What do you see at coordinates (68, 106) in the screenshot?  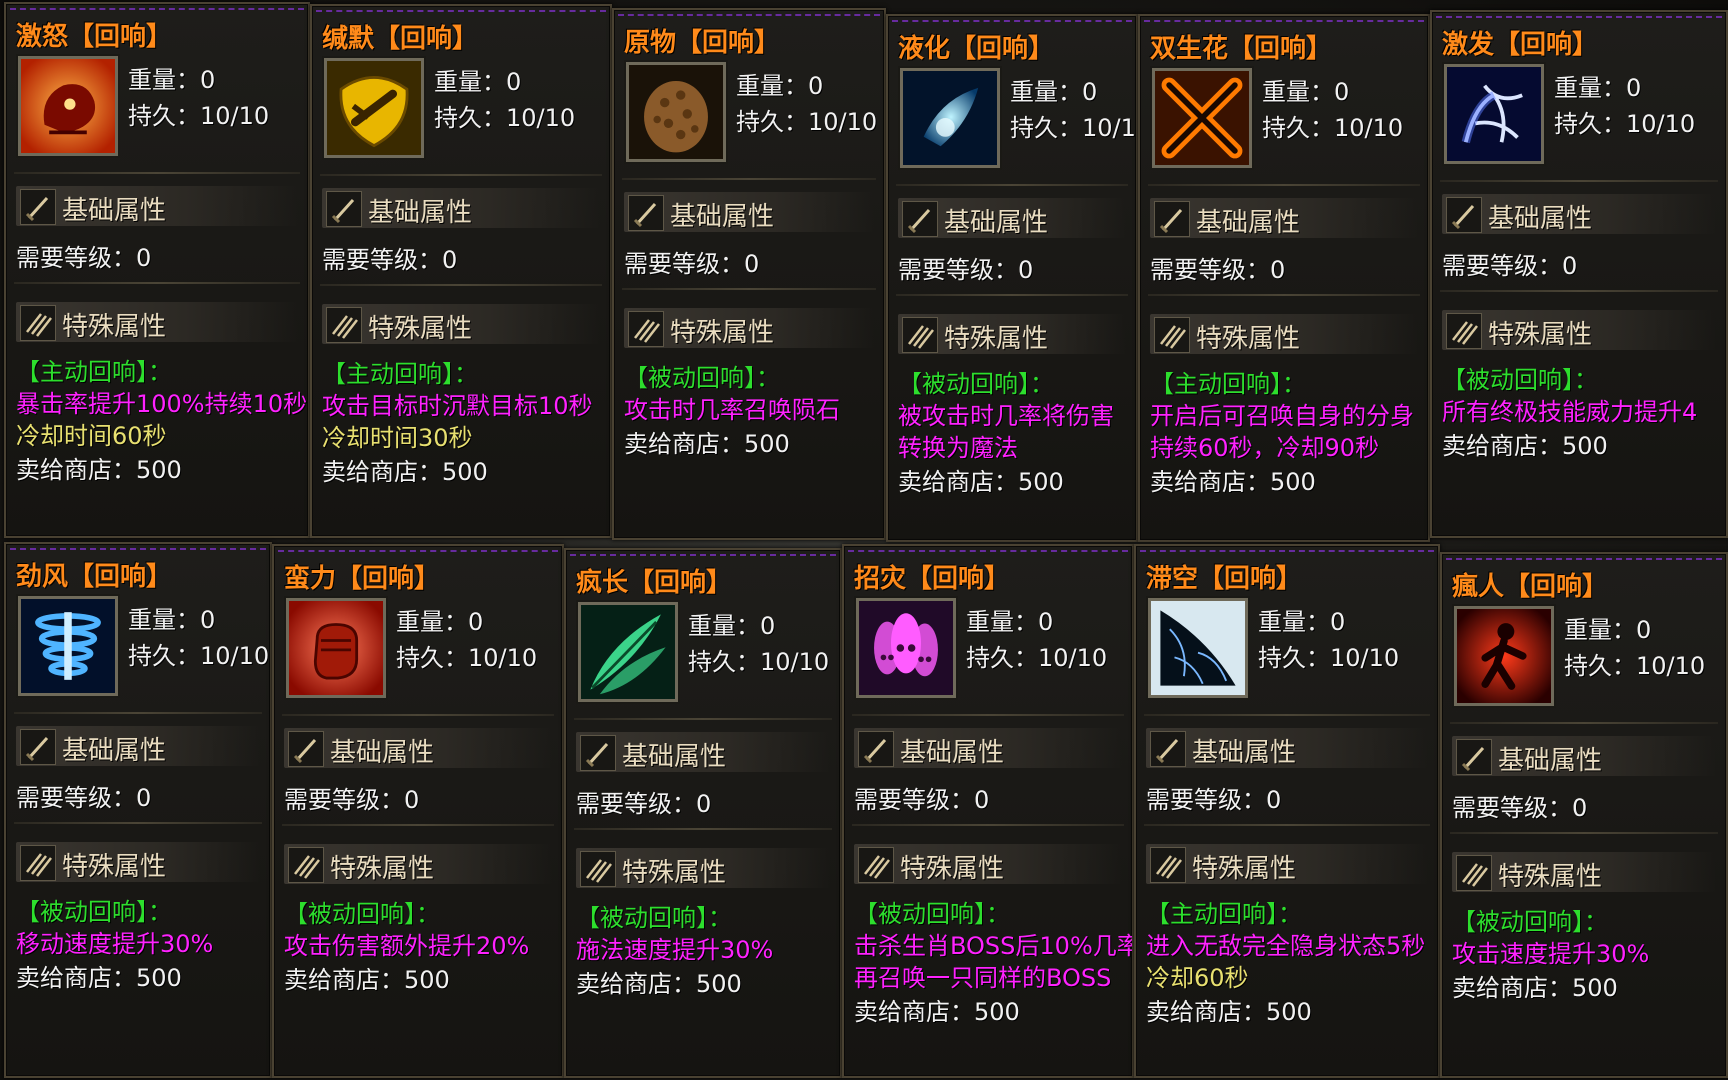 I see `rage-icon` at bounding box center [68, 106].